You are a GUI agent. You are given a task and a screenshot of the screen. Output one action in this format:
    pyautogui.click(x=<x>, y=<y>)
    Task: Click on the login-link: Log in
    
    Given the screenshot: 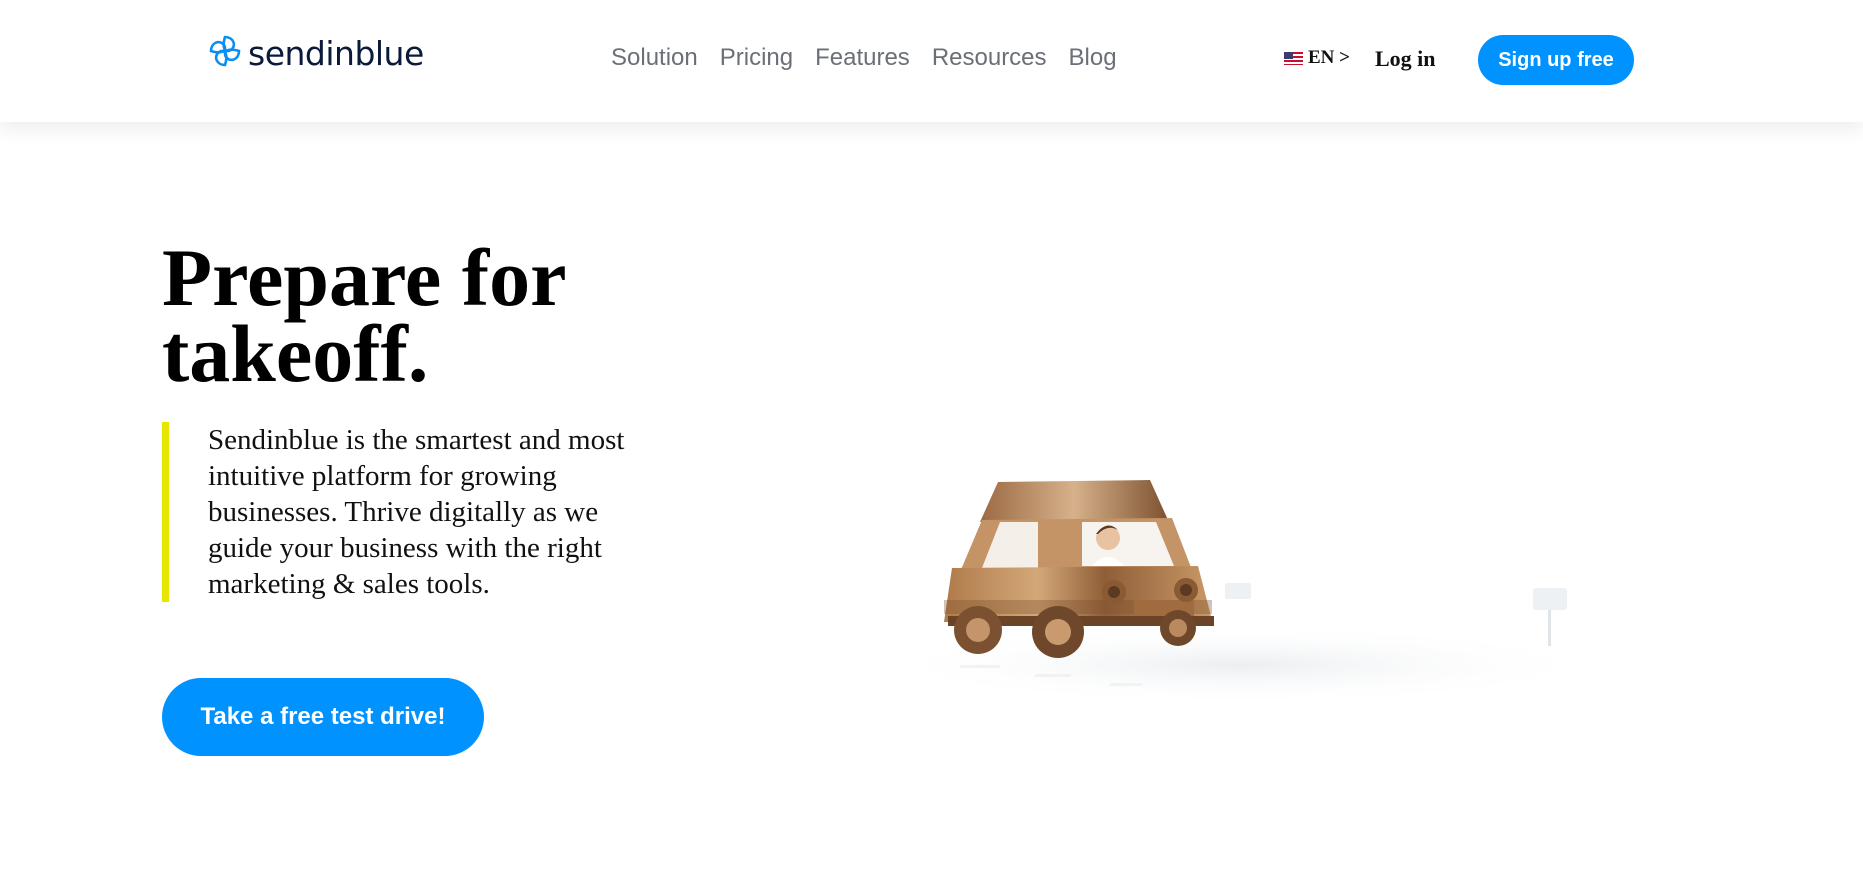 What is the action you would take?
    pyautogui.click(x=1405, y=59)
    